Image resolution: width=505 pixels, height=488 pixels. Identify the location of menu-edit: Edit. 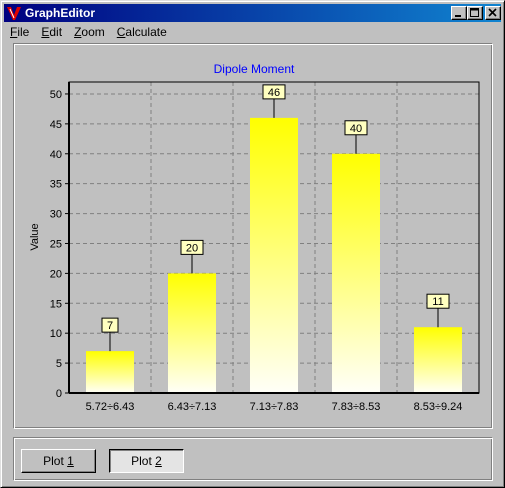
(51, 32).